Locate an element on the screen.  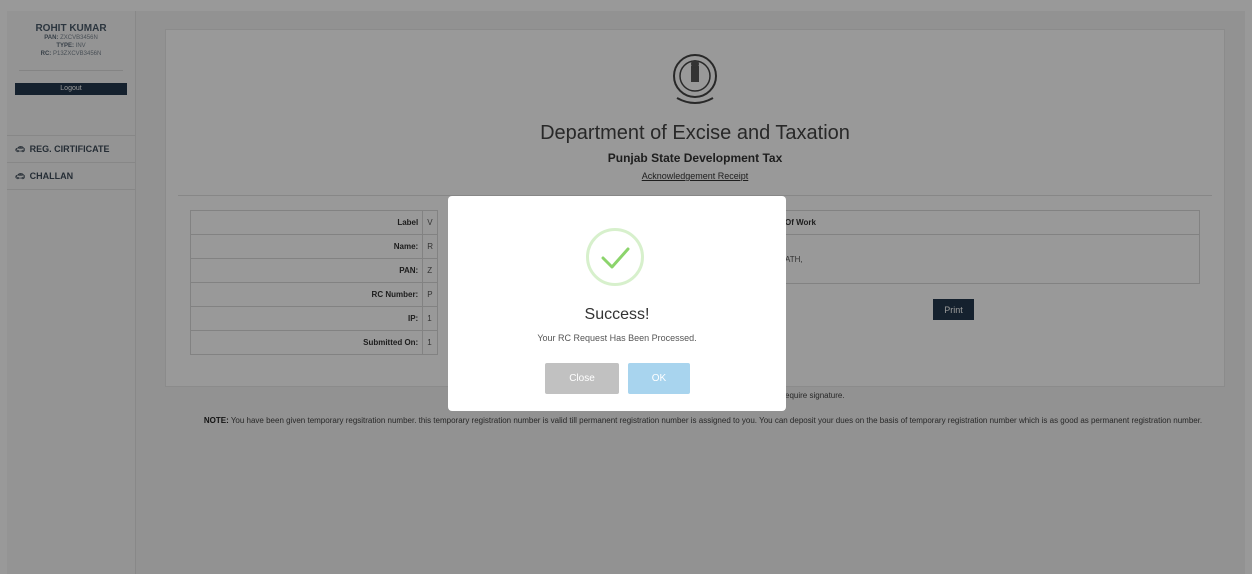
dialog-message: Your RC Request Has Been Processed. is located at coordinates (617, 338).